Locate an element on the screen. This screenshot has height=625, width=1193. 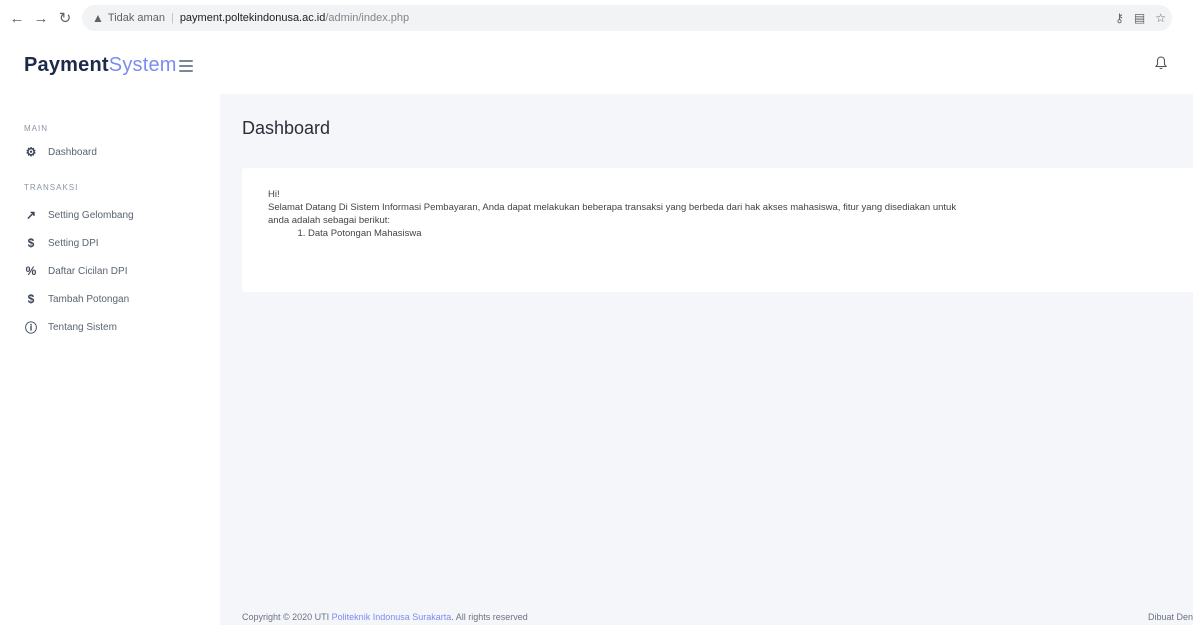
sidebar-item-label: Daftar Cicilan DPI is located at coordinates (88, 271).